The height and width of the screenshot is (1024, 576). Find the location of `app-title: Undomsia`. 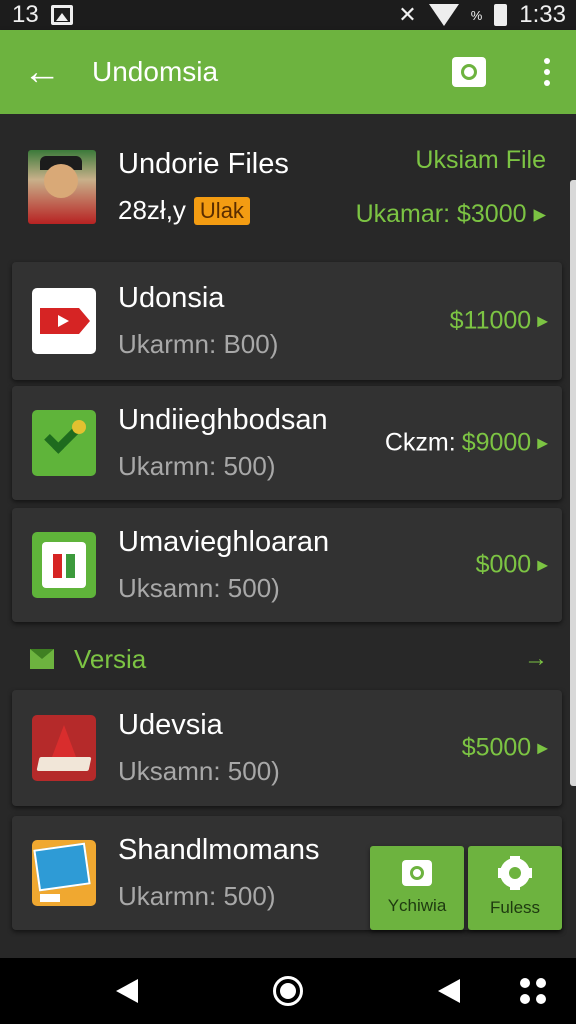

app-title: Undomsia is located at coordinates (155, 71).